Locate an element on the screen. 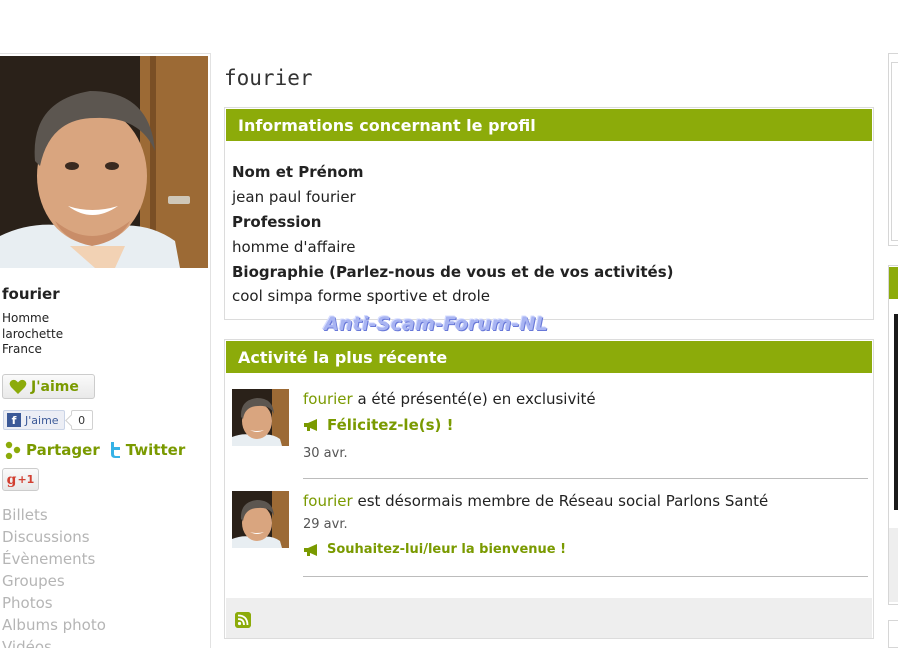  right-sidebar-widget is located at coordinates (893, 435).